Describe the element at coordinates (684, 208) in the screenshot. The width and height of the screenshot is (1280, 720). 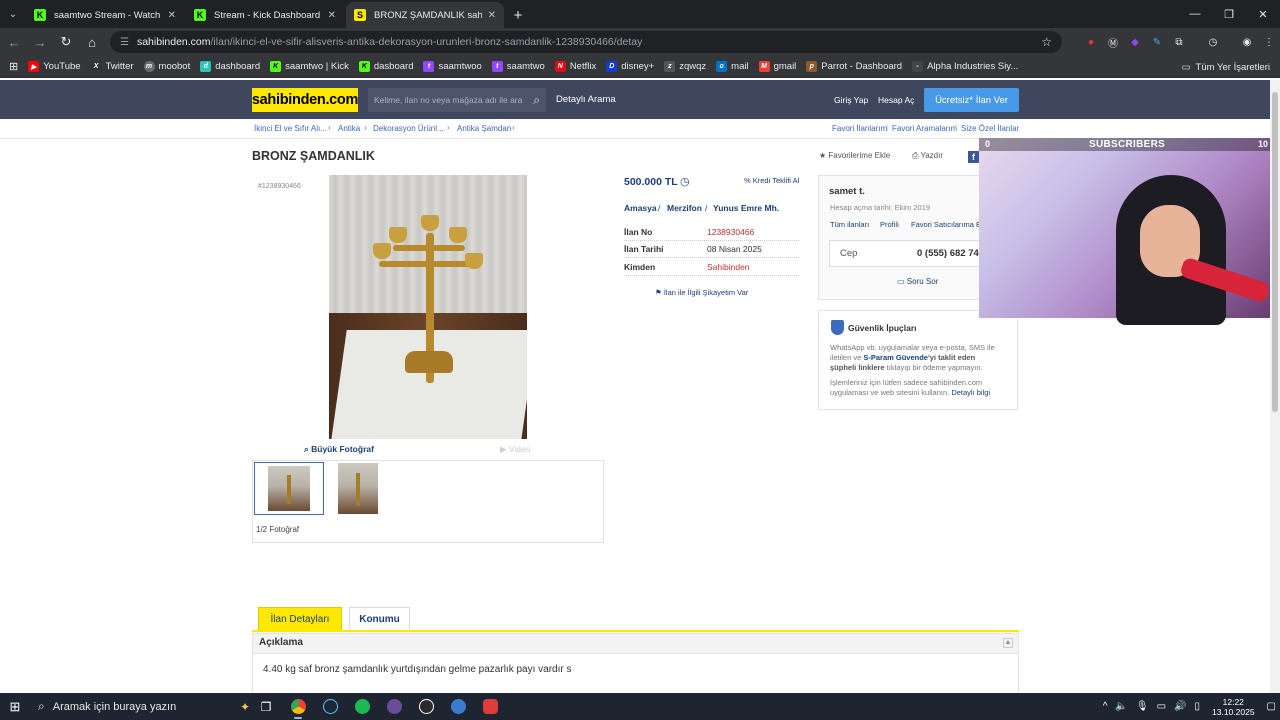
I see `location-district: Merzifon` at that location.